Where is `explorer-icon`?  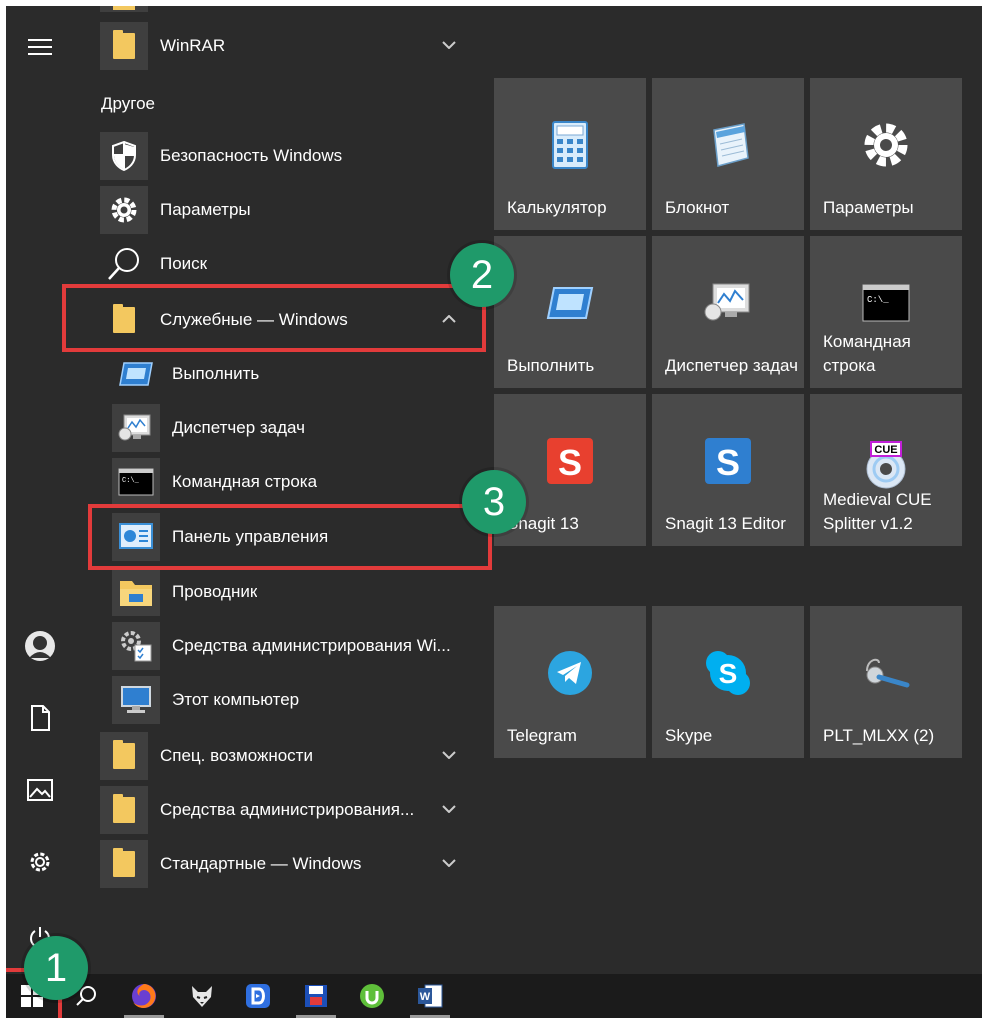 explorer-icon is located at coordinates (136, 592).